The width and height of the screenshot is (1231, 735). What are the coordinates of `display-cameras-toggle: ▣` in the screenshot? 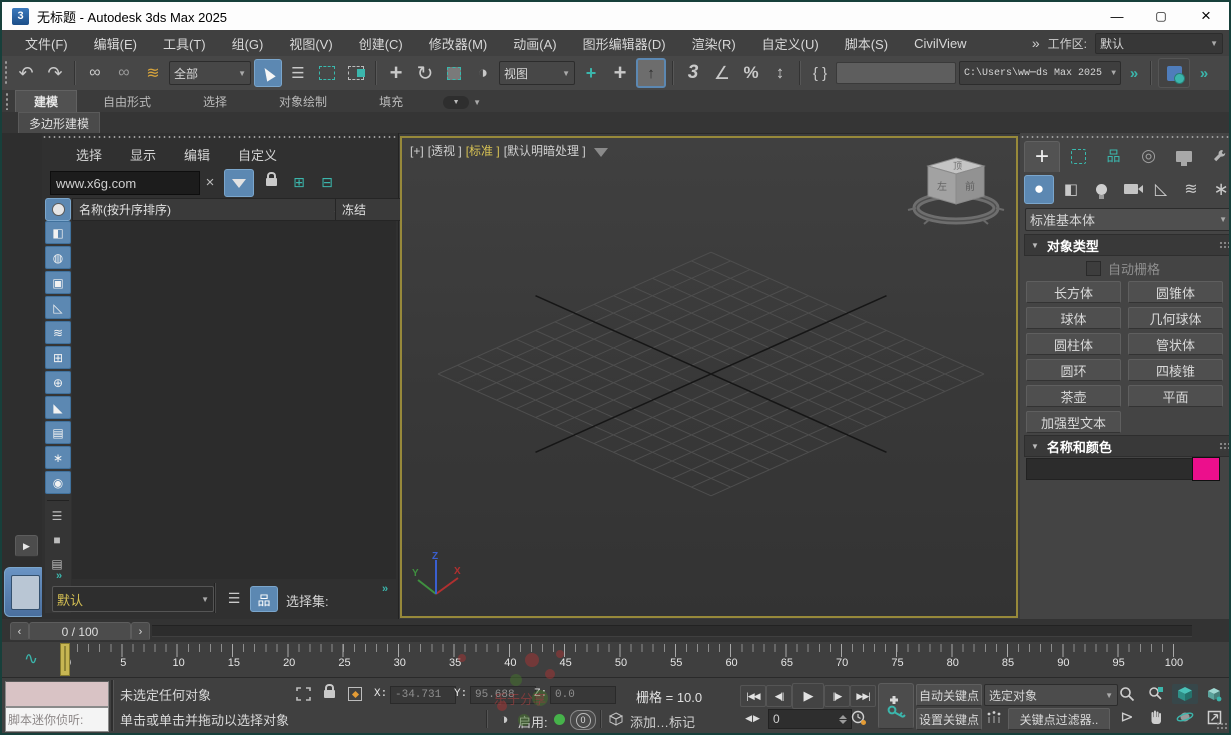 It's located at (58, 282).